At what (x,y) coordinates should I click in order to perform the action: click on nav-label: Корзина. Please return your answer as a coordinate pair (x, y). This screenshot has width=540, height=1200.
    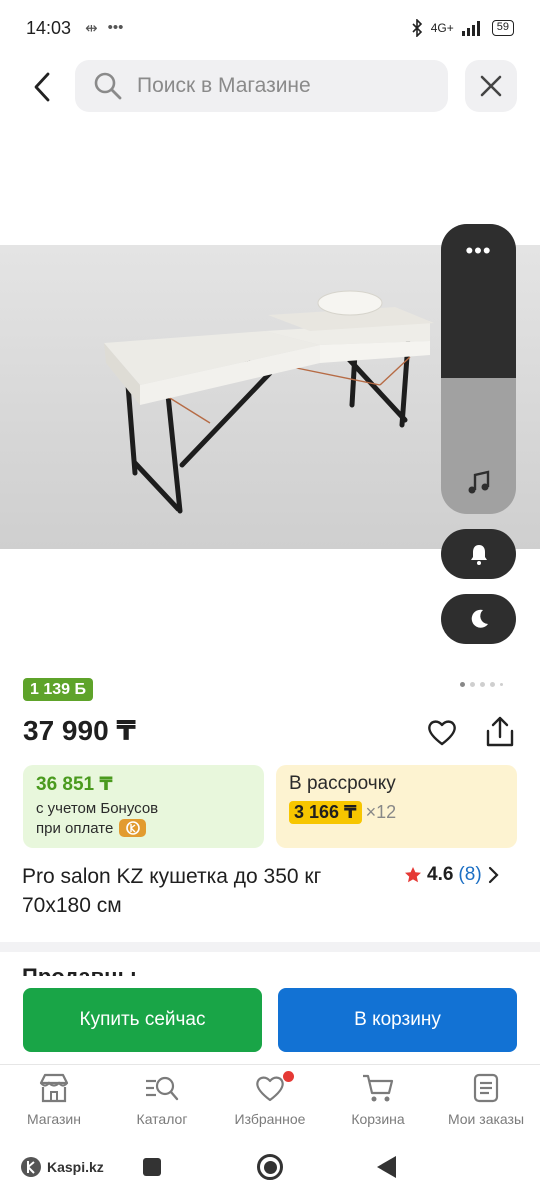
    Looking at the image, I should click on (378, 1119).